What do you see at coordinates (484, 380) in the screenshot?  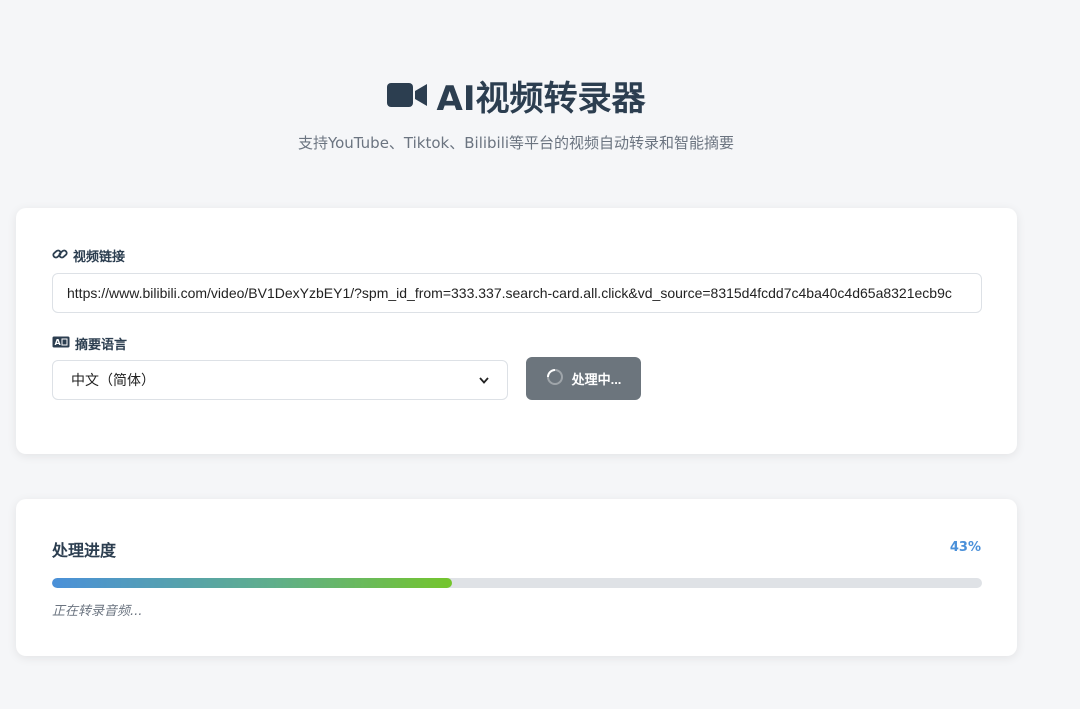 I see `chevron-down-icon` at bounding box center [484, 380].